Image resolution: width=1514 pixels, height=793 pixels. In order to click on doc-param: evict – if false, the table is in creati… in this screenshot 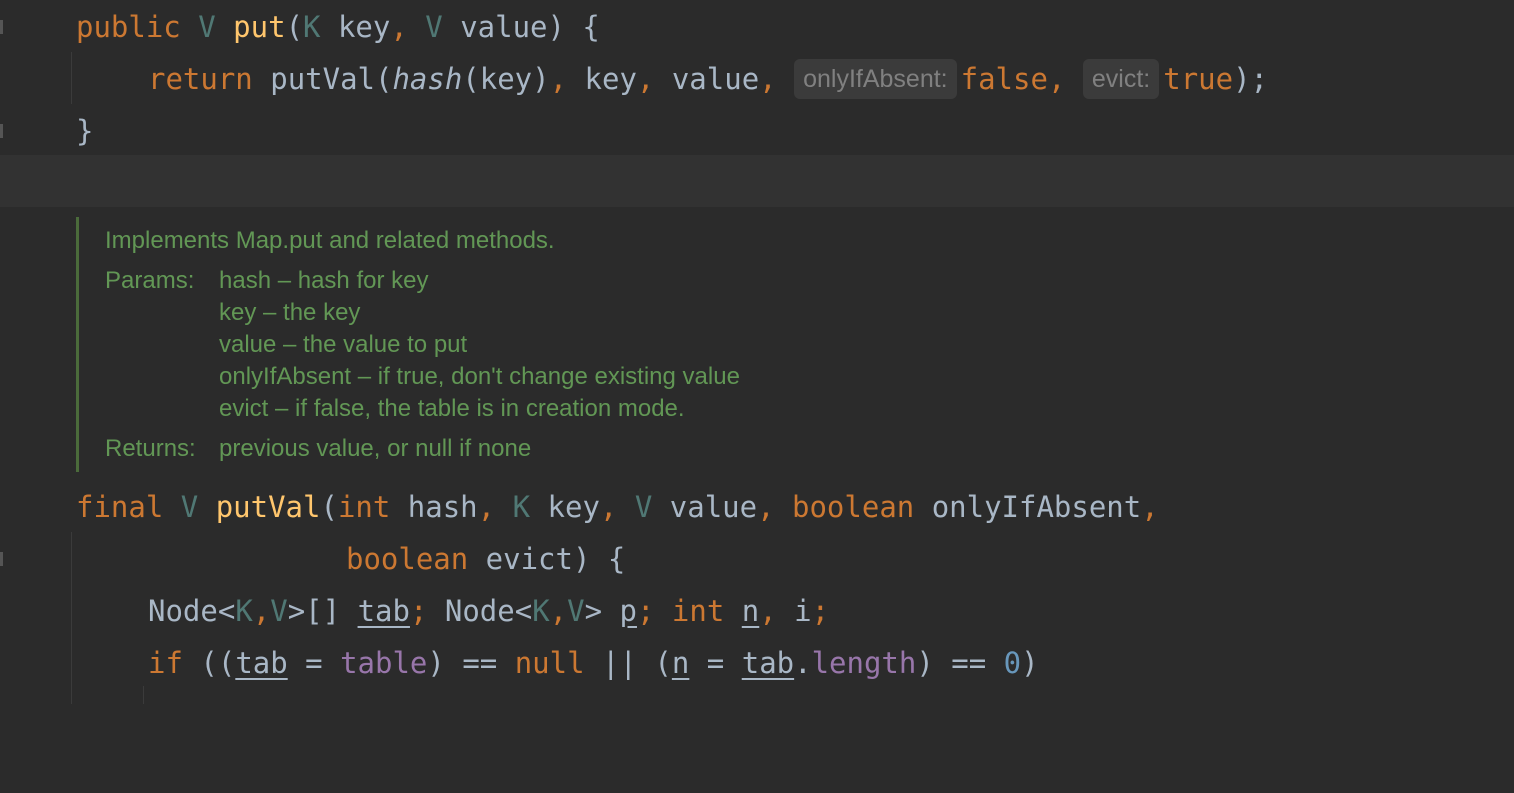, I will do `click(452, 408)`.